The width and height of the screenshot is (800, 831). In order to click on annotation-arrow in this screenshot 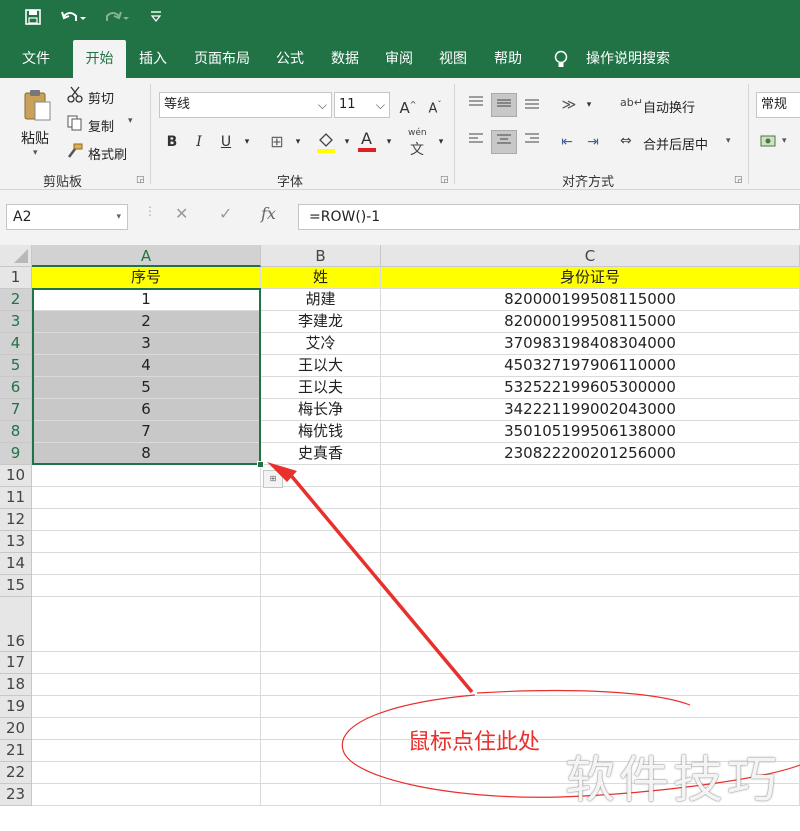, I will do `click(380, 582)`.